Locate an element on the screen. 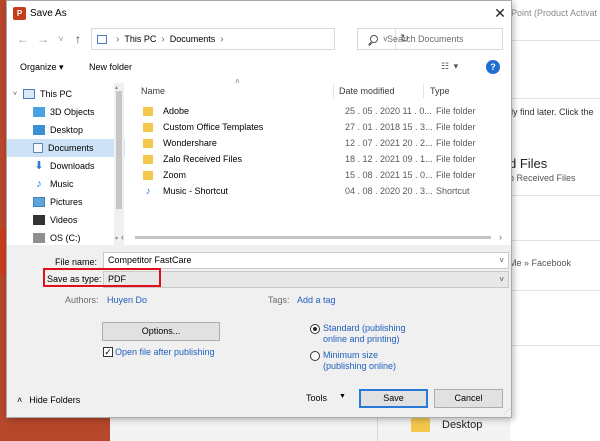 The image size is (600, 441). sidebar-item-label: This PC is located at coordinates (56, 94).